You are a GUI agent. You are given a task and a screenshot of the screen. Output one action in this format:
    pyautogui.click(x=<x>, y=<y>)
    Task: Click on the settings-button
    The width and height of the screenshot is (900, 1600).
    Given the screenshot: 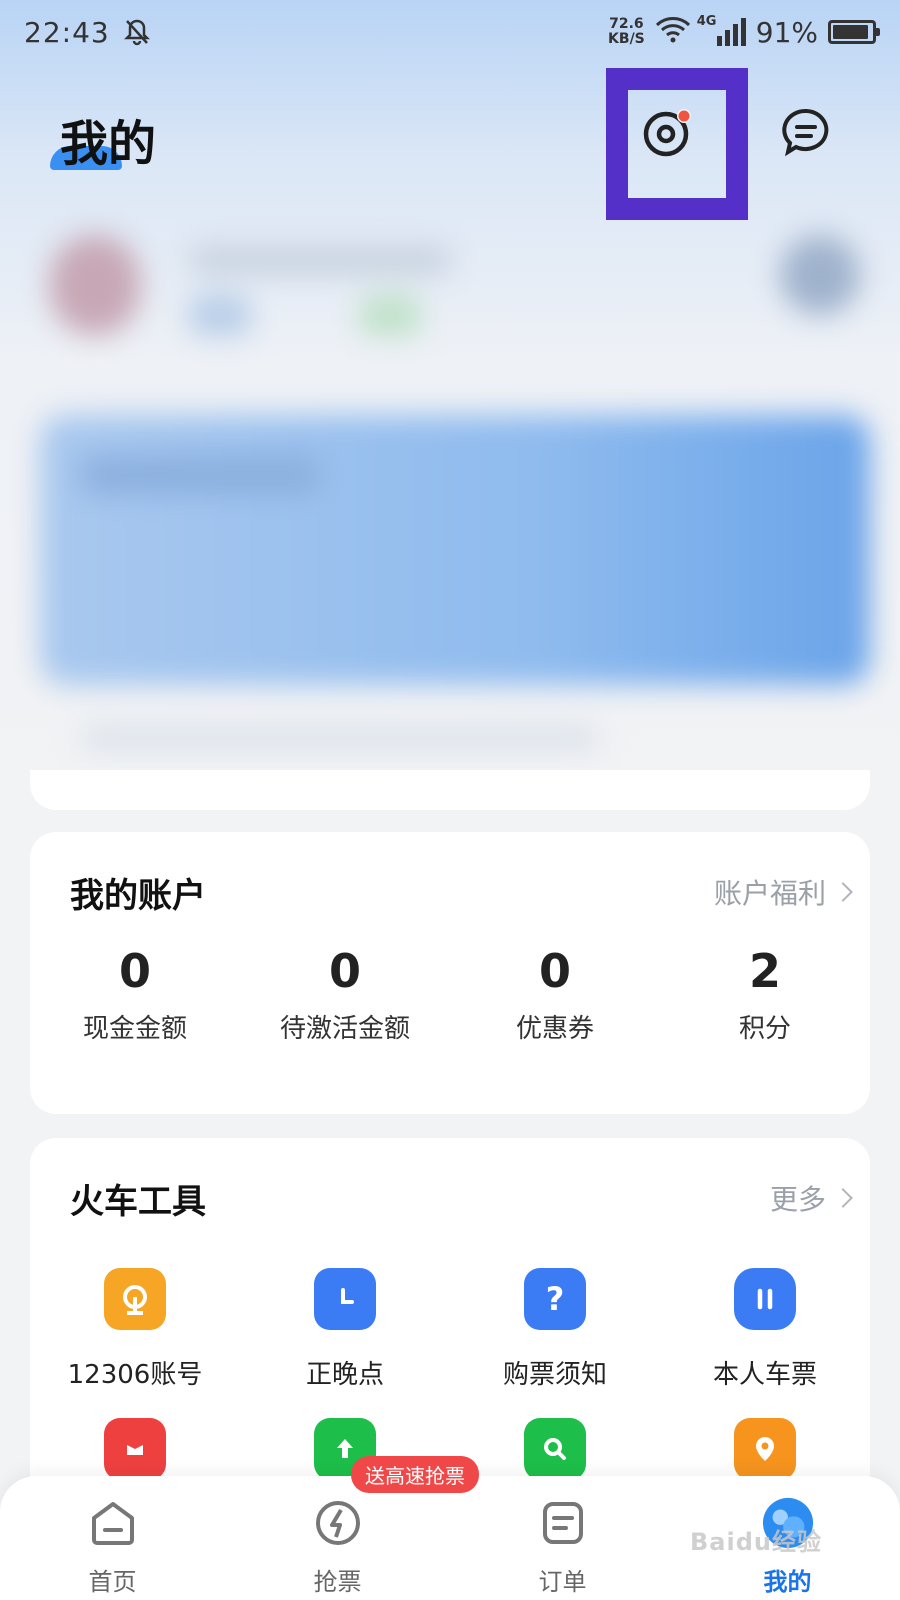 What is the action you would take?
    pyautogui.click(x=668, y=134)
    